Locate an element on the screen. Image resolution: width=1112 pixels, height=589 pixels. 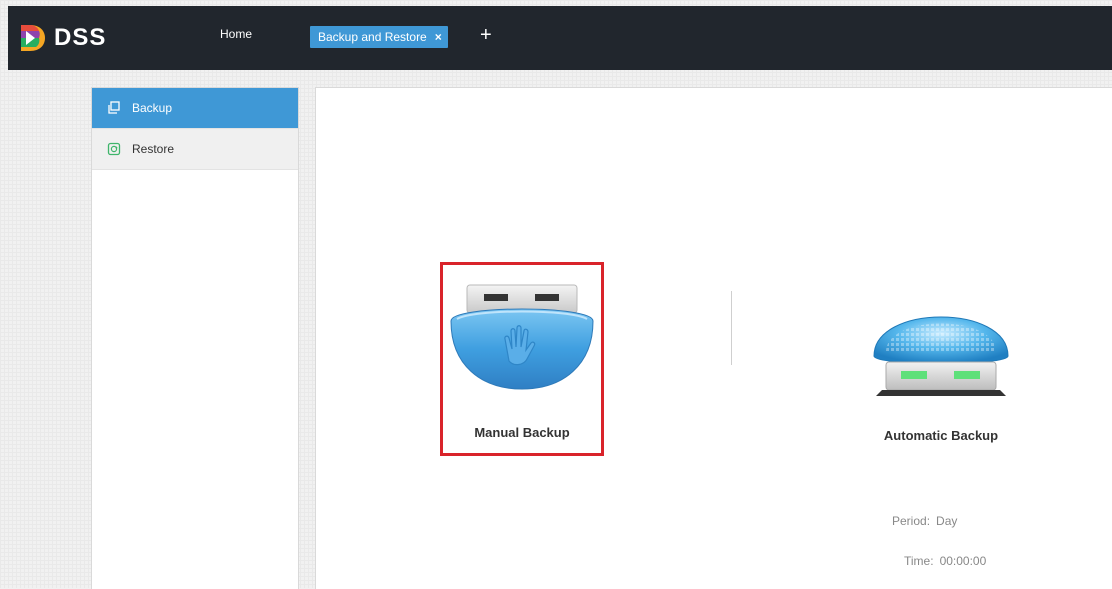
dss-logo-icon is located at coordinates (33, 38).